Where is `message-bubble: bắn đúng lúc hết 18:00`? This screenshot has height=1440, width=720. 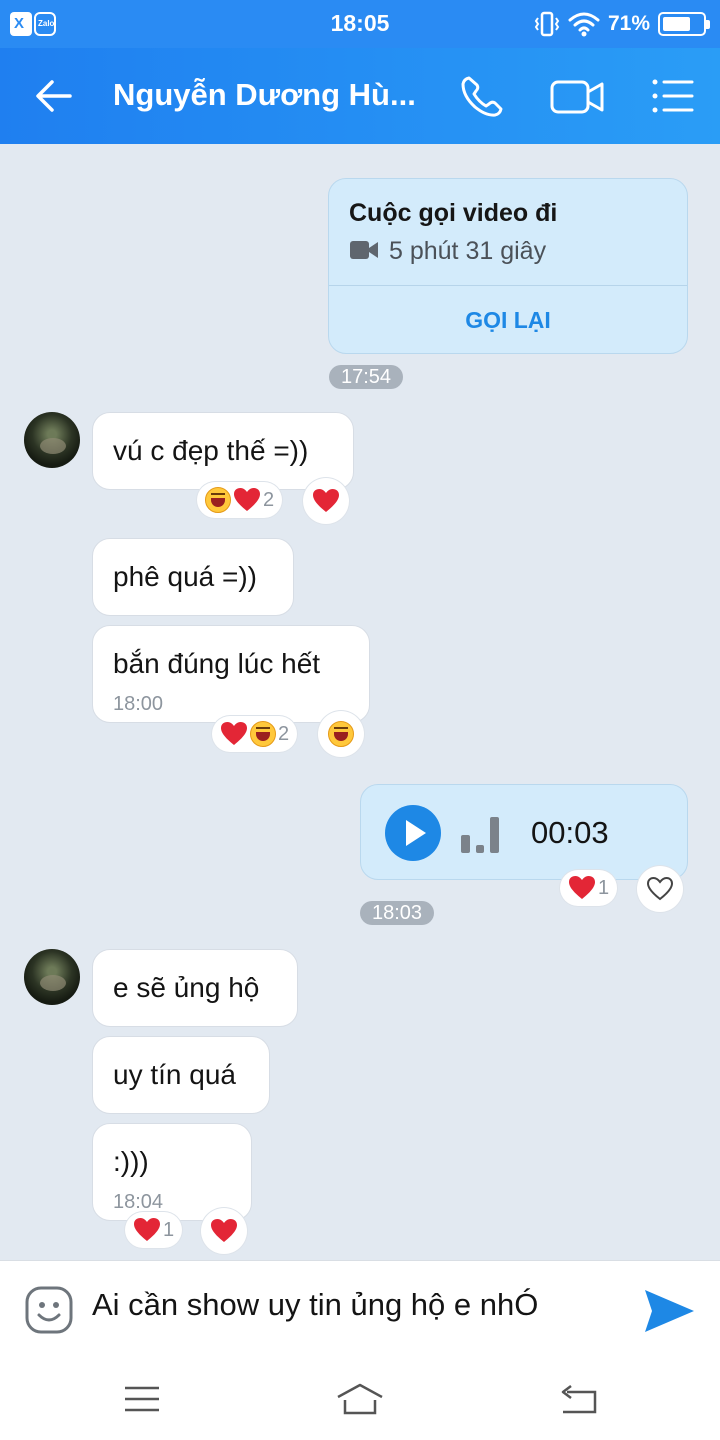
message-bubble: bắn đúng lúc hết 18:00 is located at coordinates (231, 674).